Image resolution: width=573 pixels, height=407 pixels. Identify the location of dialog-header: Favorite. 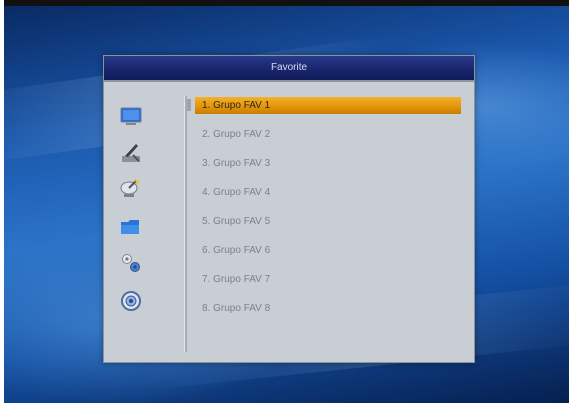
(289, 69).